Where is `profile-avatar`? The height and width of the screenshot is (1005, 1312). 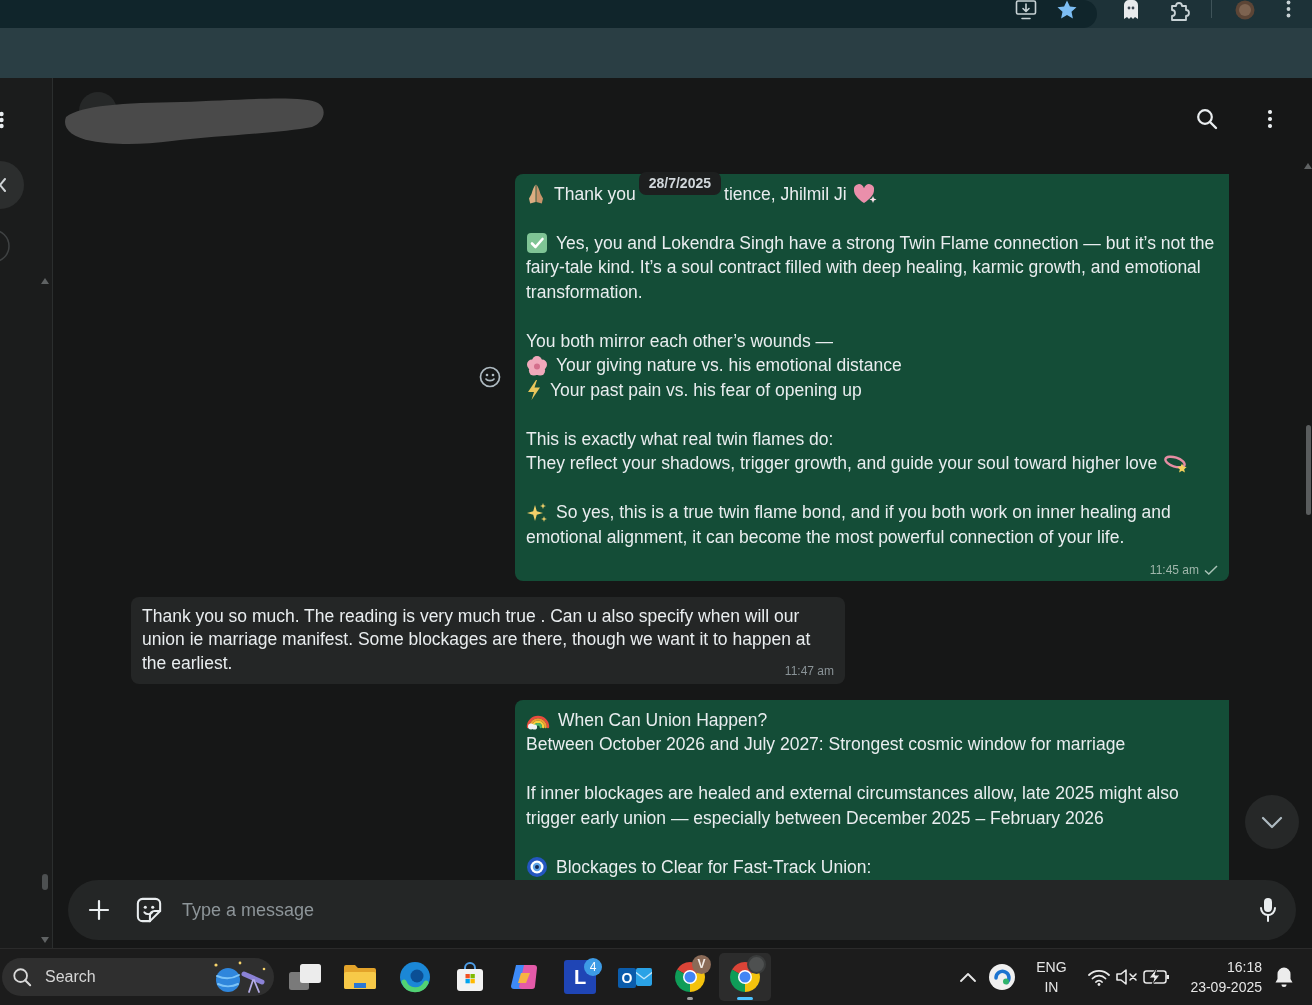 profile-avatar is located at coordinates (1245, 10).